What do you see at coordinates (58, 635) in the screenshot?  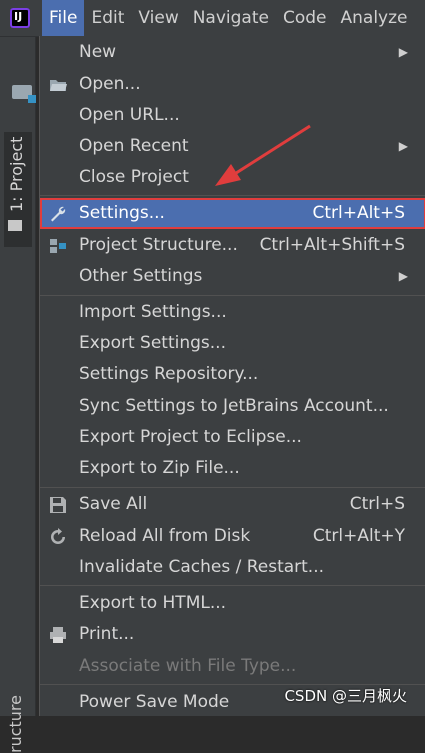 I see `printer-icon` at bounding box center [58, 635].